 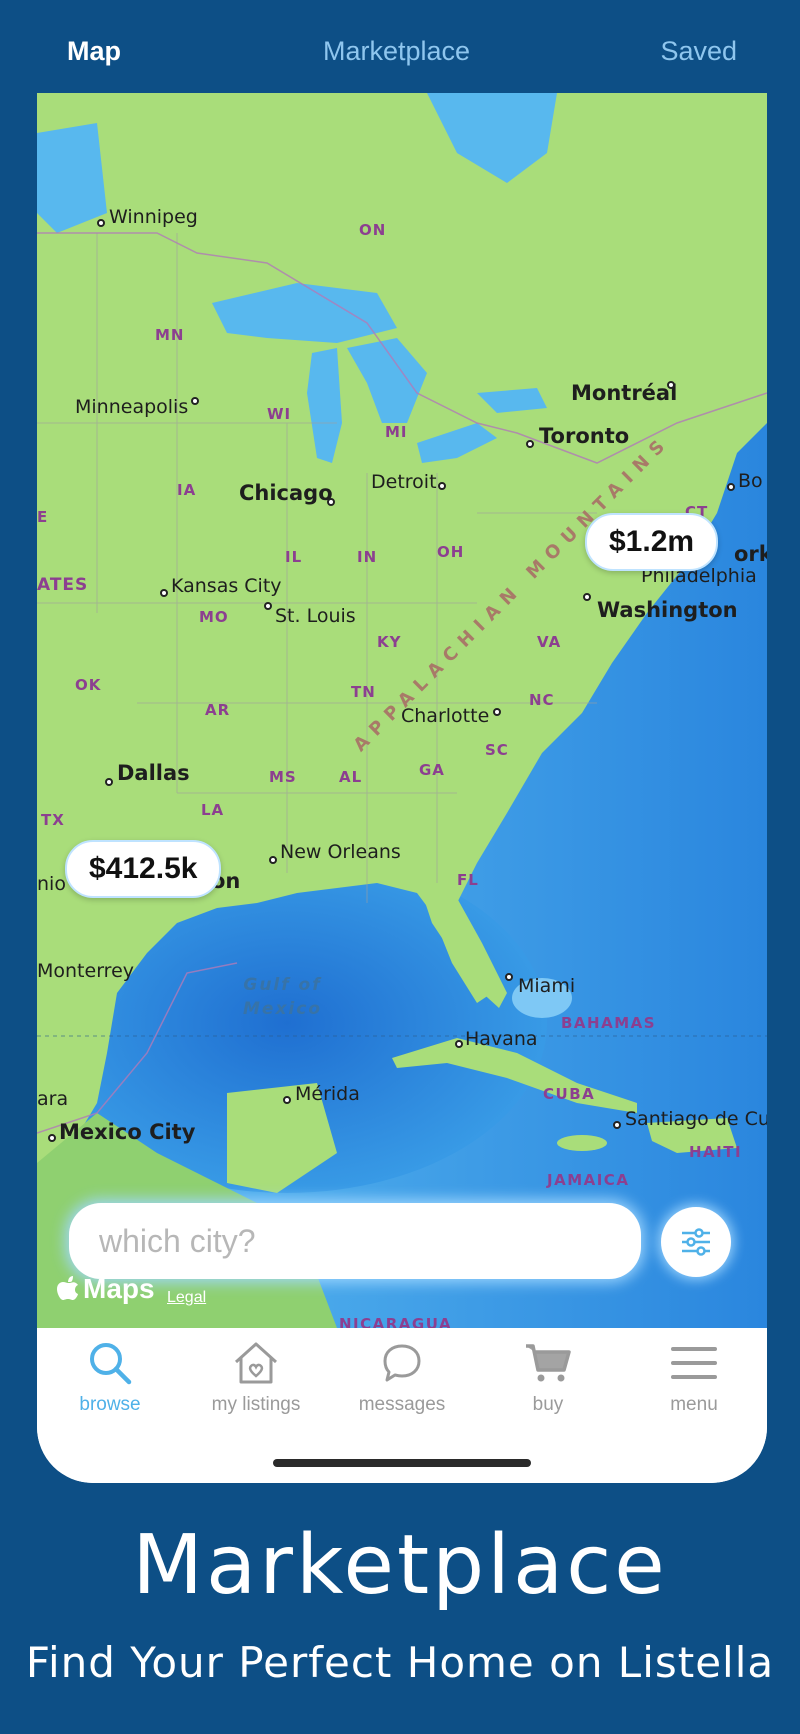 What do you see at coordinates (51, 884) in the screenshot?
I see `city-label-san-antonio: nio` at bounding box center [51, 884].